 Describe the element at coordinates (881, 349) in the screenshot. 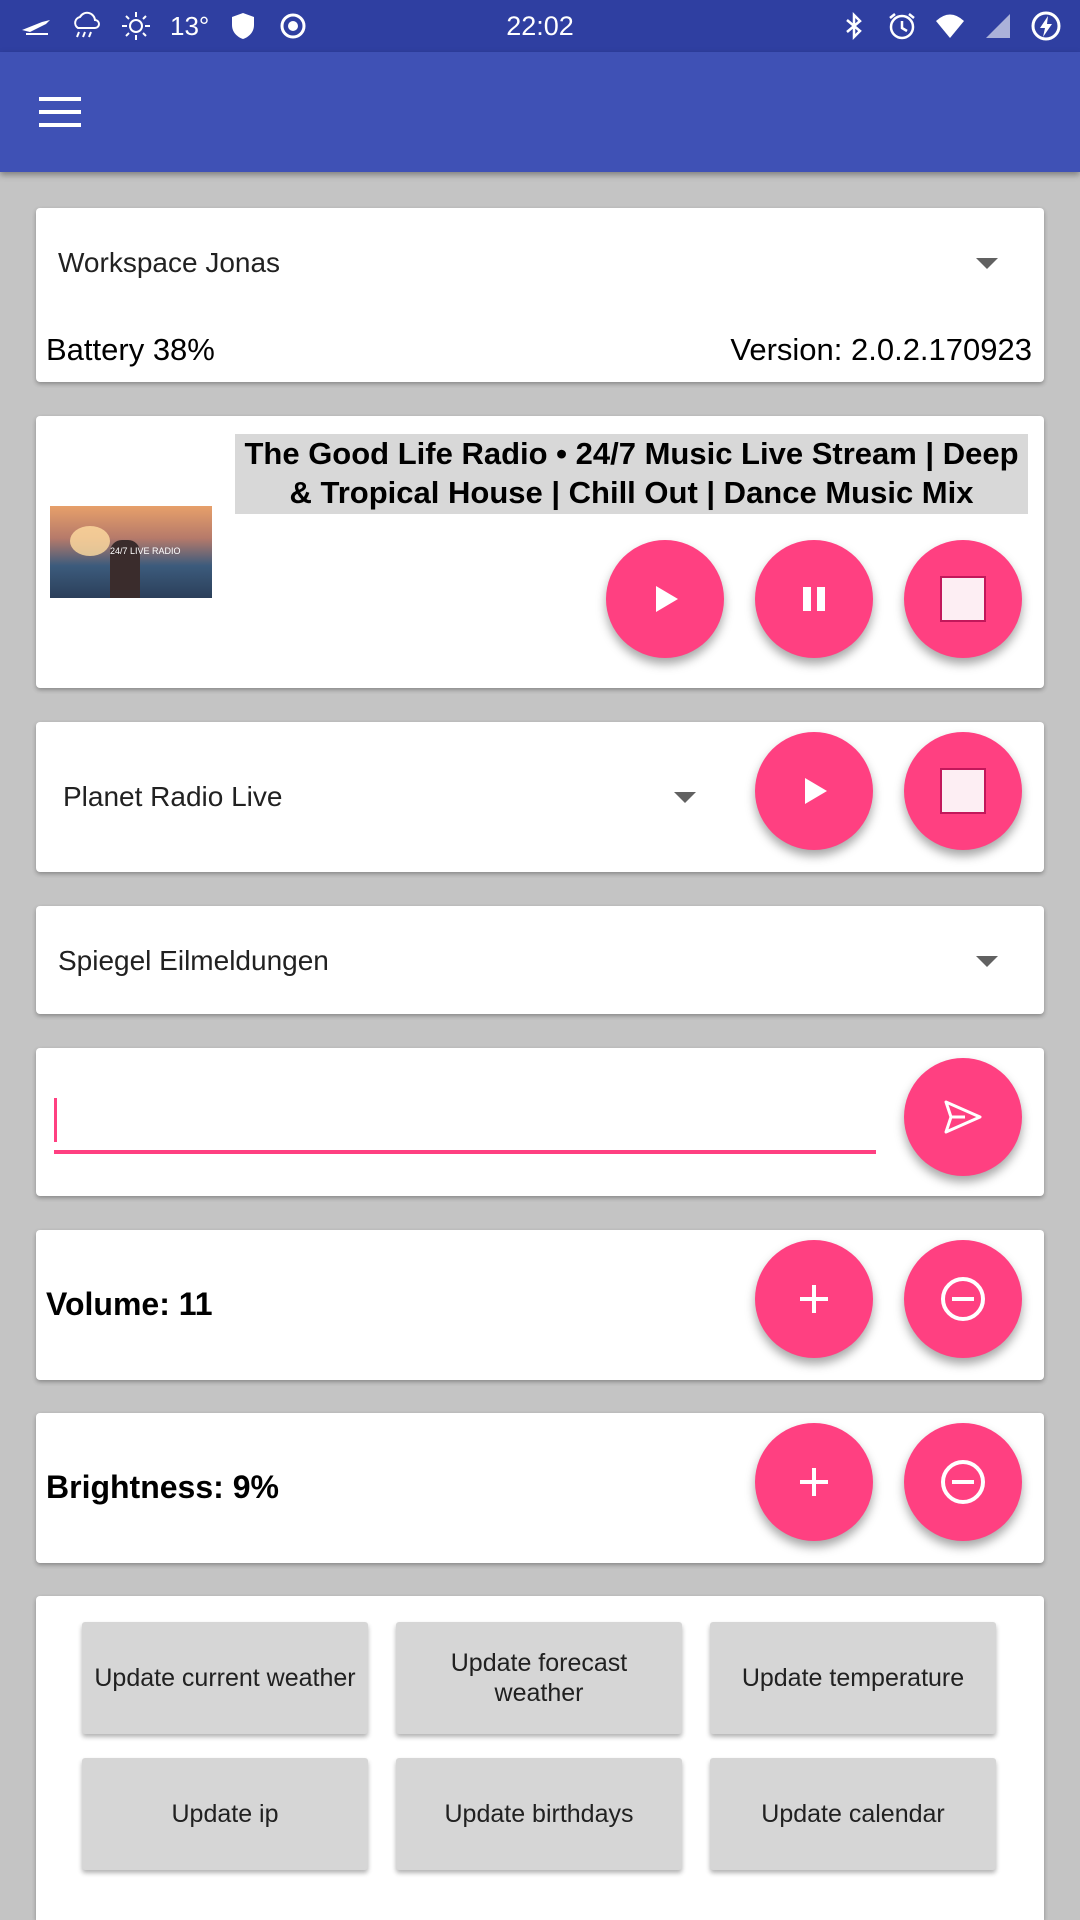

I see `version-label: Version: 2.0.2.170923` at that location.